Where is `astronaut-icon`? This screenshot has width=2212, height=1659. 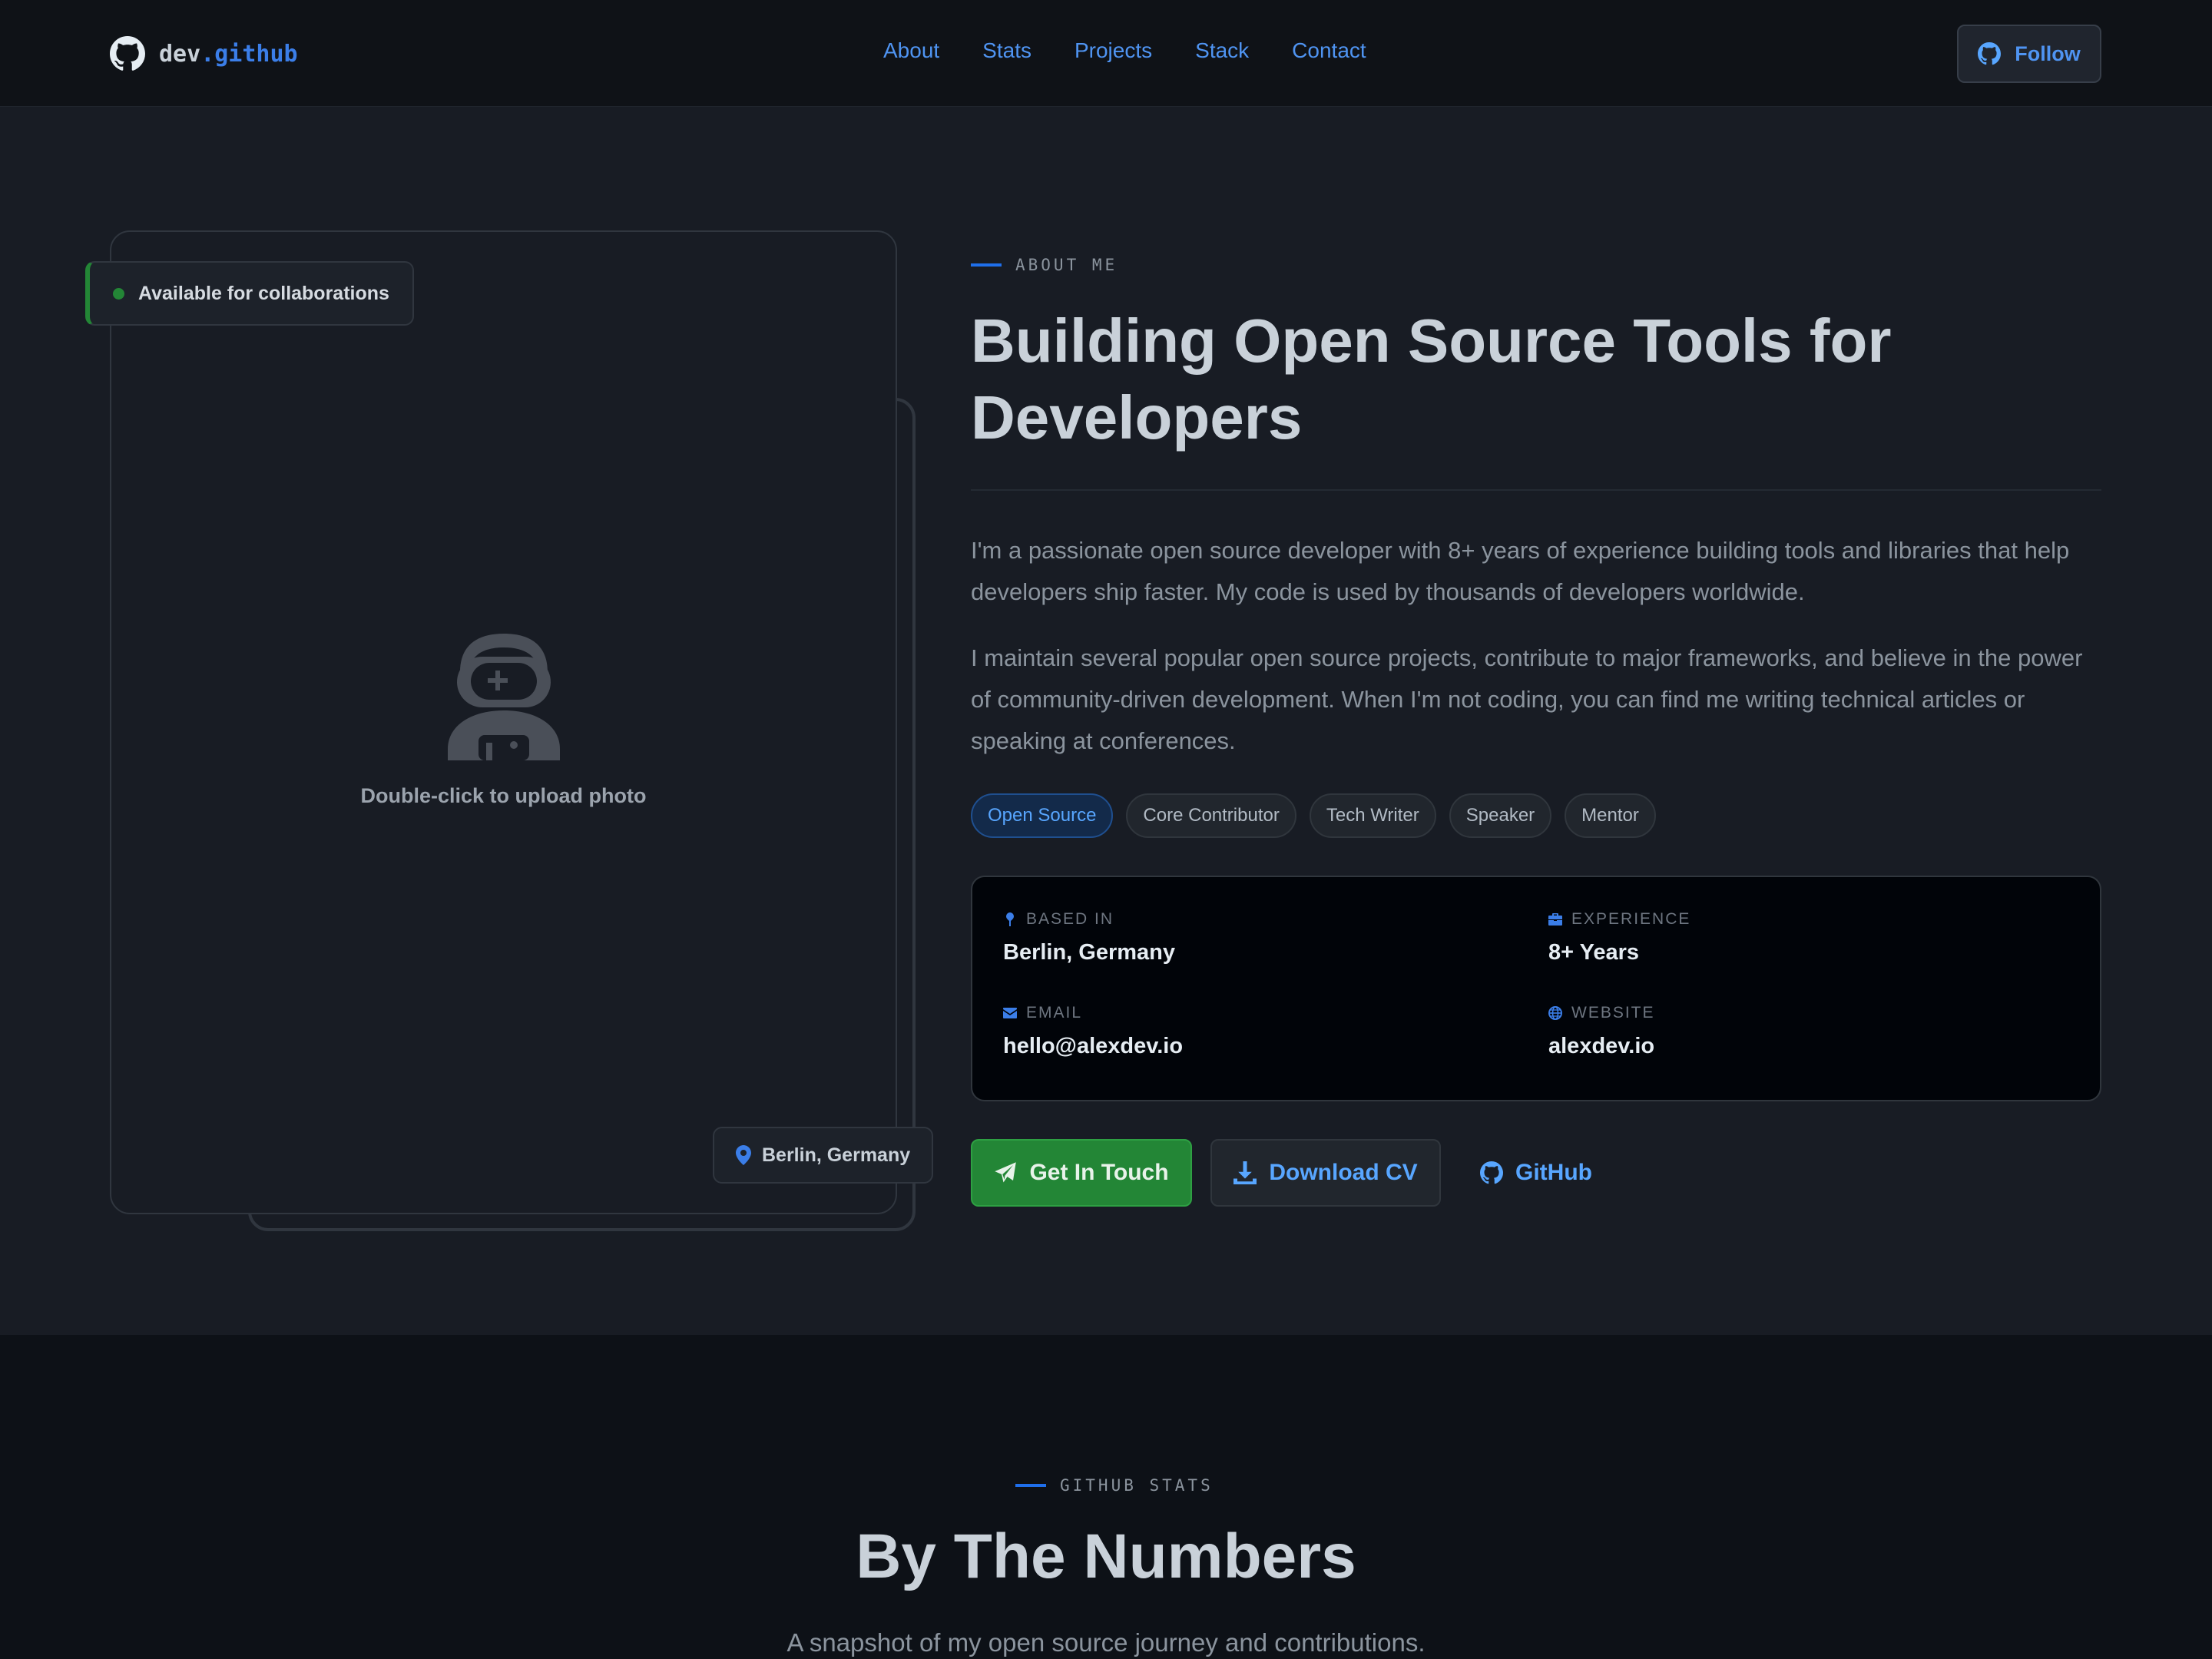
astronaut-icon is located at coordinates (504, 697).